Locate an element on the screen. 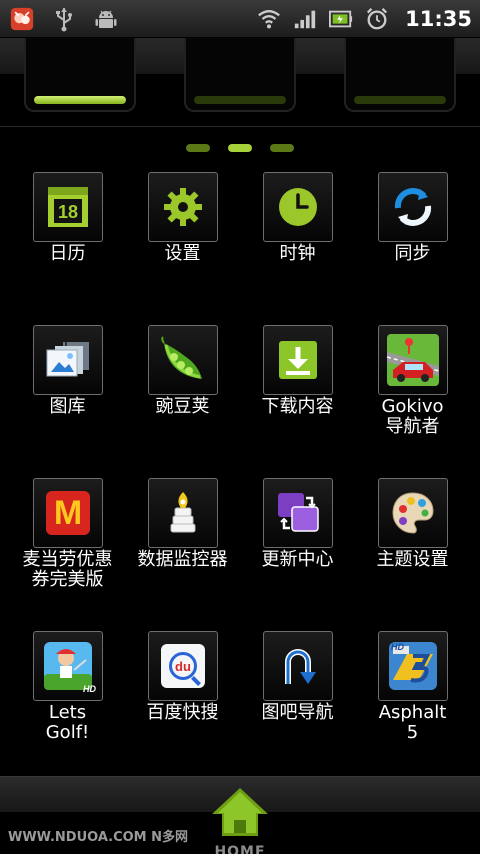 This screenshot has width=480, height=854. app-baidu-search: du 百度快搜 is located at coordinates (182, 701).